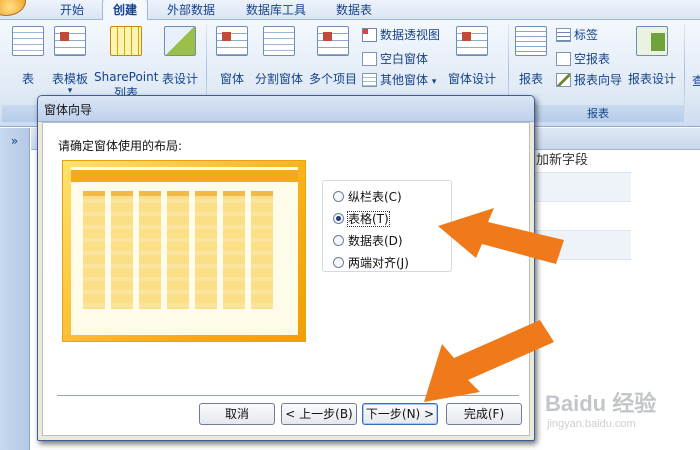 The image size is (700, 450). I want to click on sharepoint-list-button: SharePoint 列表, so click(126, 63).